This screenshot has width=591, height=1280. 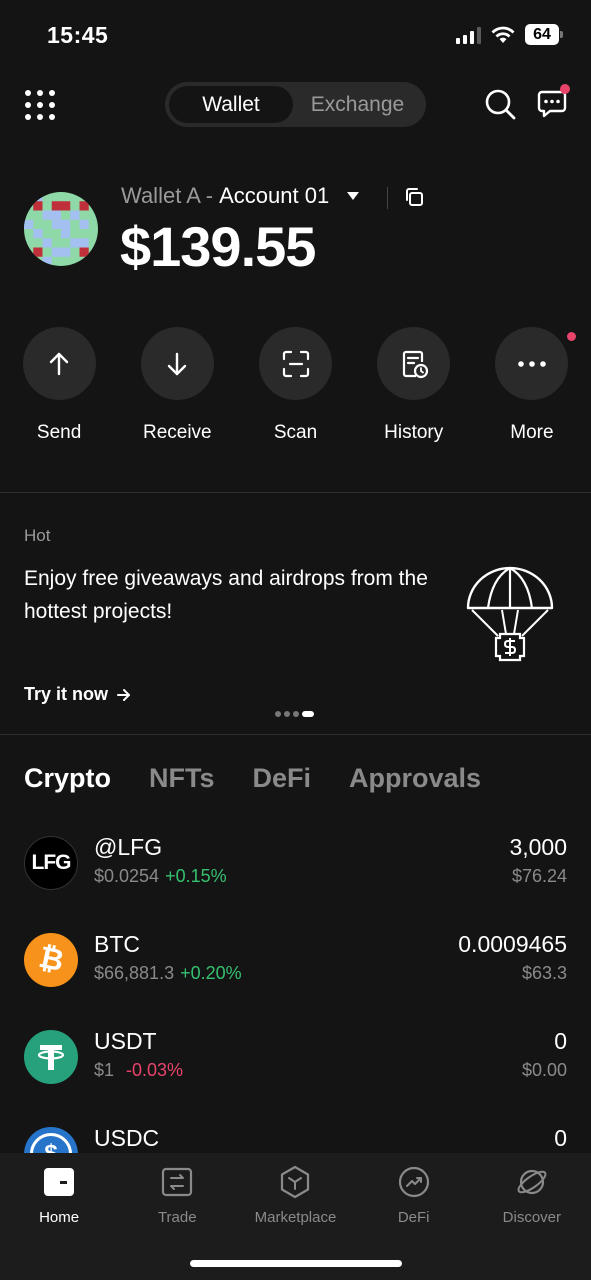 What do you see at coordinates (51, 1057) in the screenshot?
I see `usdt-icon` at bounding box center [51, 1057].